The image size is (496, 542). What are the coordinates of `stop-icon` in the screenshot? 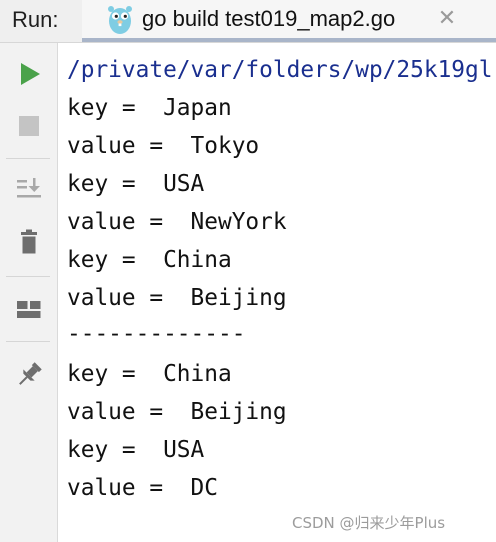 It's located at (29, 126).